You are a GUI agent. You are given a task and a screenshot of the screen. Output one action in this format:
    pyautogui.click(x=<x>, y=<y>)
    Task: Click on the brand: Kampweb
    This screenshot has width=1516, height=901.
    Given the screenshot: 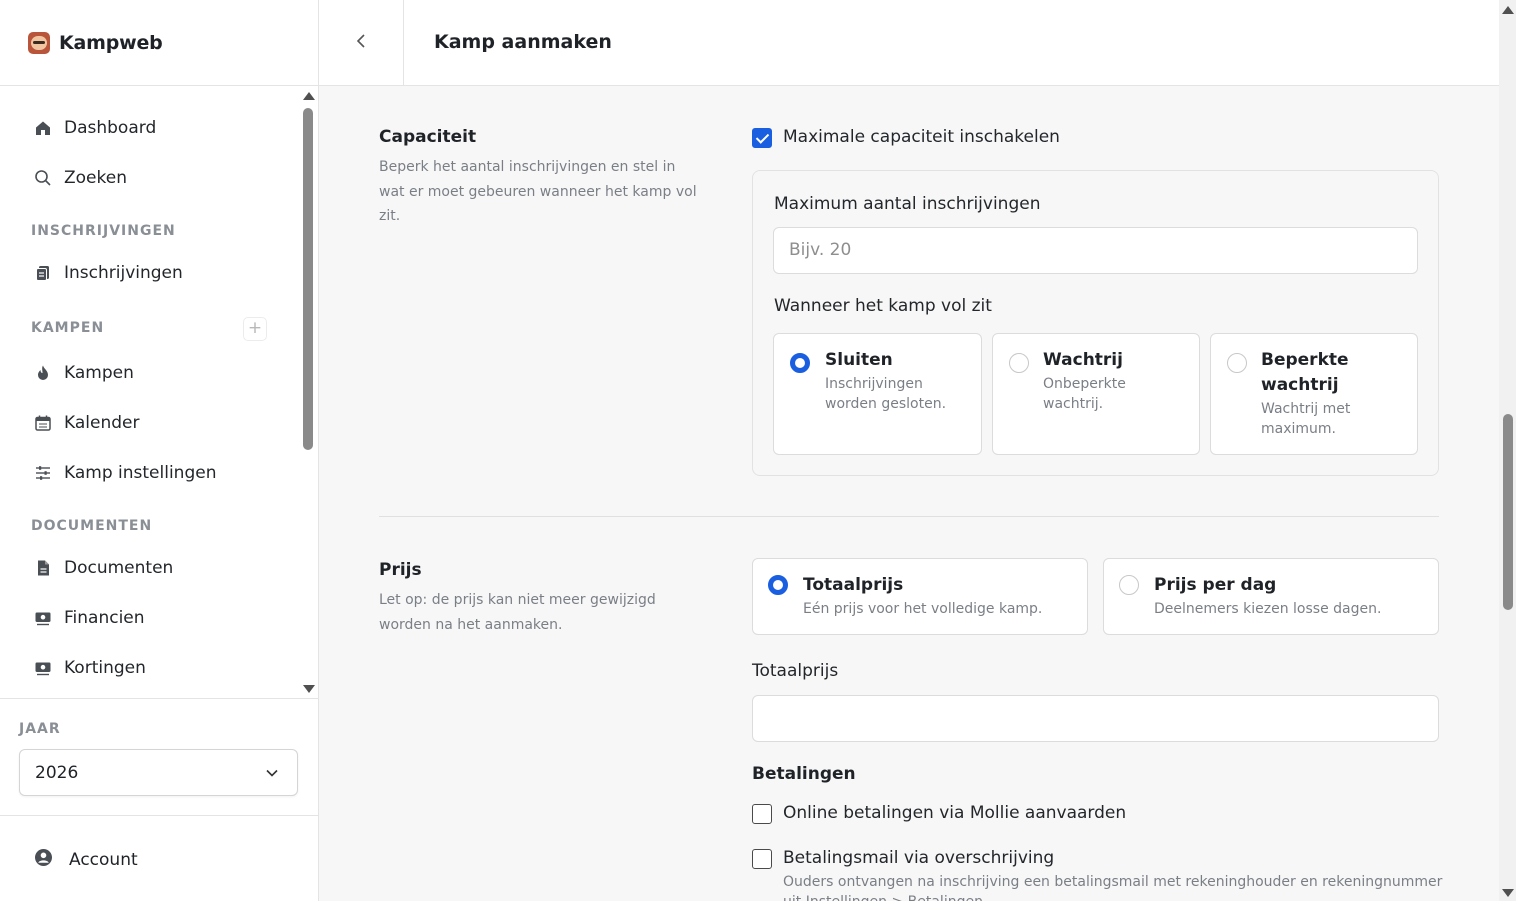 What is the action you would take?
    pyautogui.click(x=159, y=43)
    